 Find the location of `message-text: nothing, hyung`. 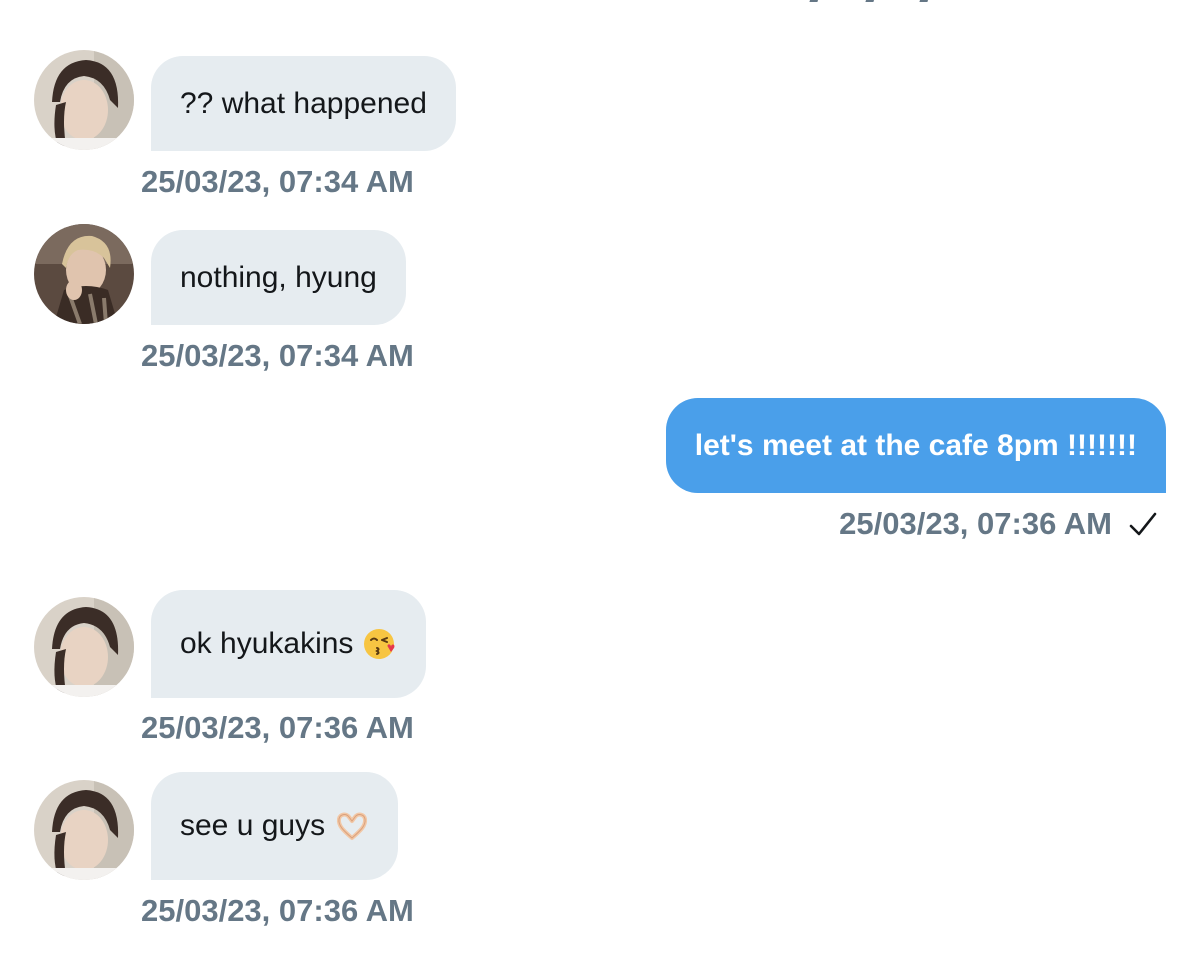

message-text: nothing, hyung is located at coordinates (278, 277).